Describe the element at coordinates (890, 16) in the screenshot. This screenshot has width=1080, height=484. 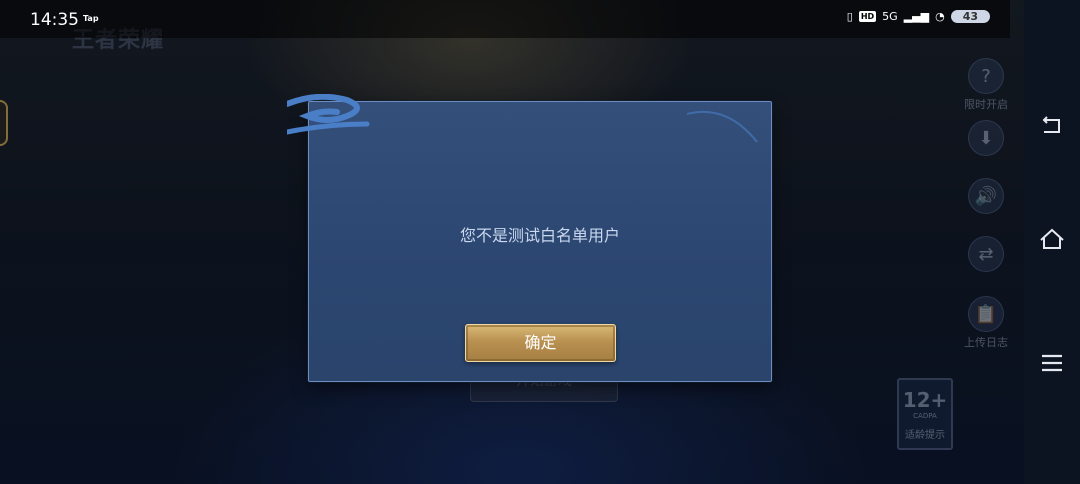
I see `network-label: 5G` at that location.